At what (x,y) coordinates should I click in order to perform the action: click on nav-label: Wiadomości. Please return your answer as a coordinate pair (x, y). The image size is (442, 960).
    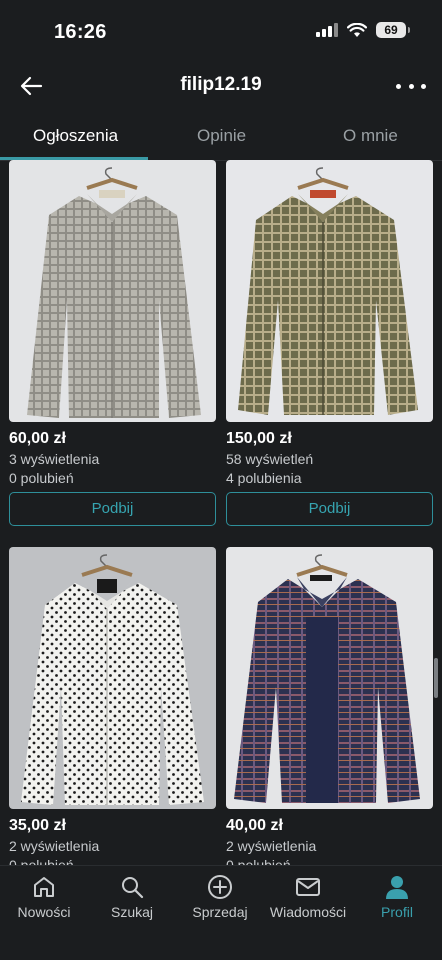
    Looking at the image, I should click on (308, 912).